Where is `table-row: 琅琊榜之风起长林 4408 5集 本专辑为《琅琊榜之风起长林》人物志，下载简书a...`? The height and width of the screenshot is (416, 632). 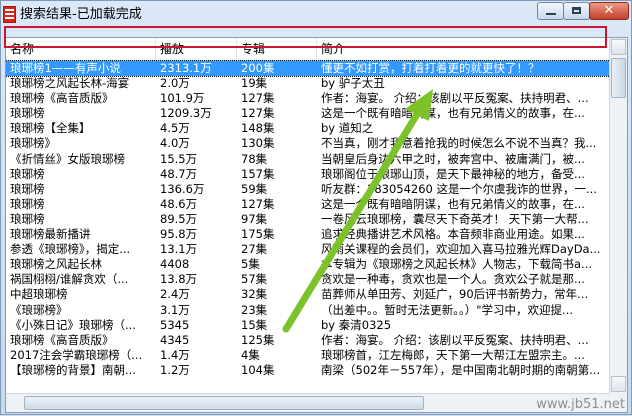 table-row: 琅琊榜之风起长林 4408 5集 本专辑为《琅琊榜之风起长林》人物志，下载简书a... is located at coordinates (308, 264).